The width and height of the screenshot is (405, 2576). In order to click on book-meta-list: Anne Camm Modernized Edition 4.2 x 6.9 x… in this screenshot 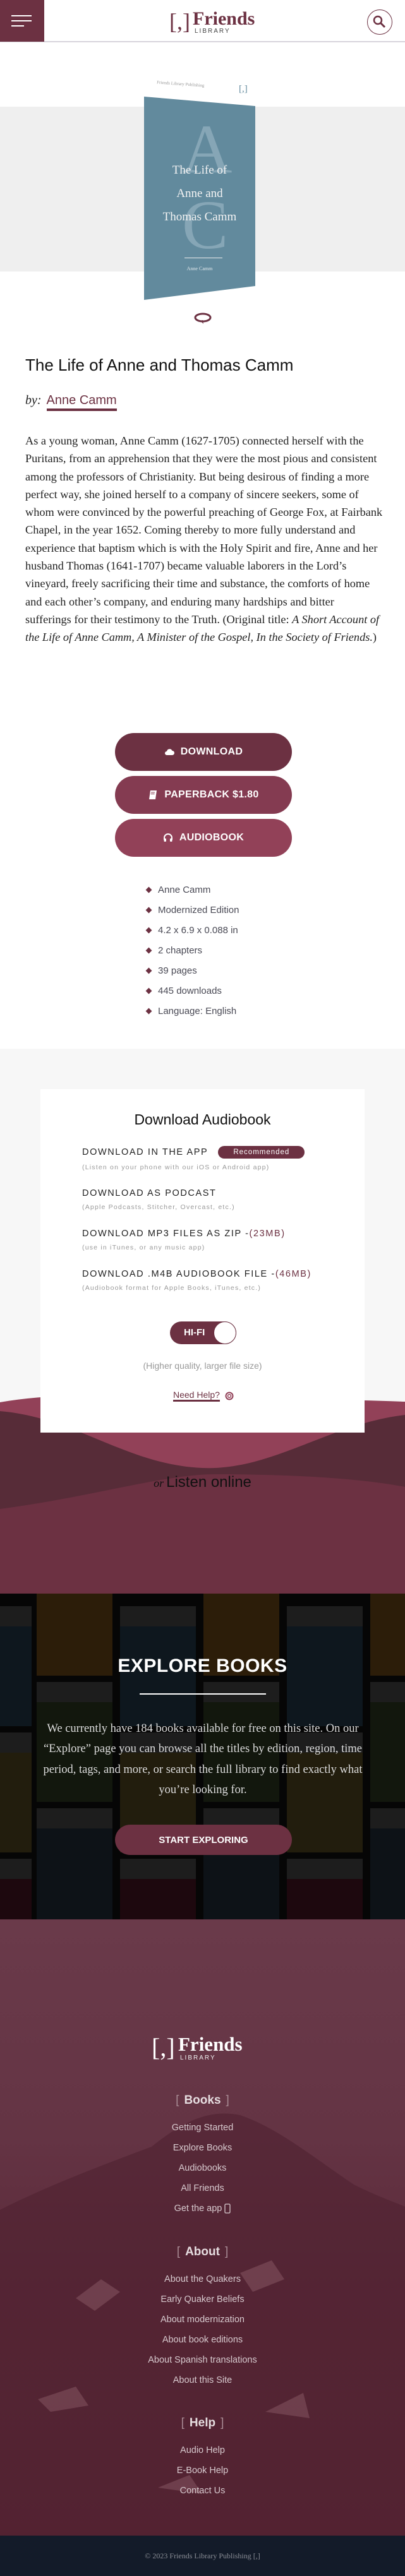, I will do `click(192, 950)`.